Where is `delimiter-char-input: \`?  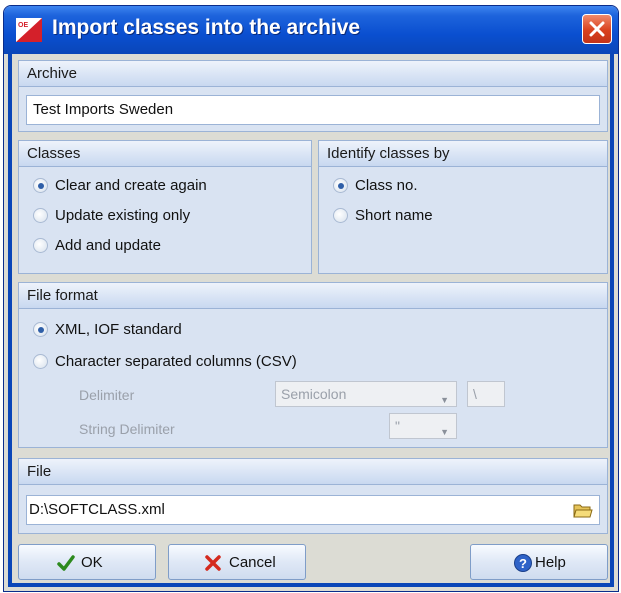
delimiter-char-input: \ is located at coordinates (486, 394).